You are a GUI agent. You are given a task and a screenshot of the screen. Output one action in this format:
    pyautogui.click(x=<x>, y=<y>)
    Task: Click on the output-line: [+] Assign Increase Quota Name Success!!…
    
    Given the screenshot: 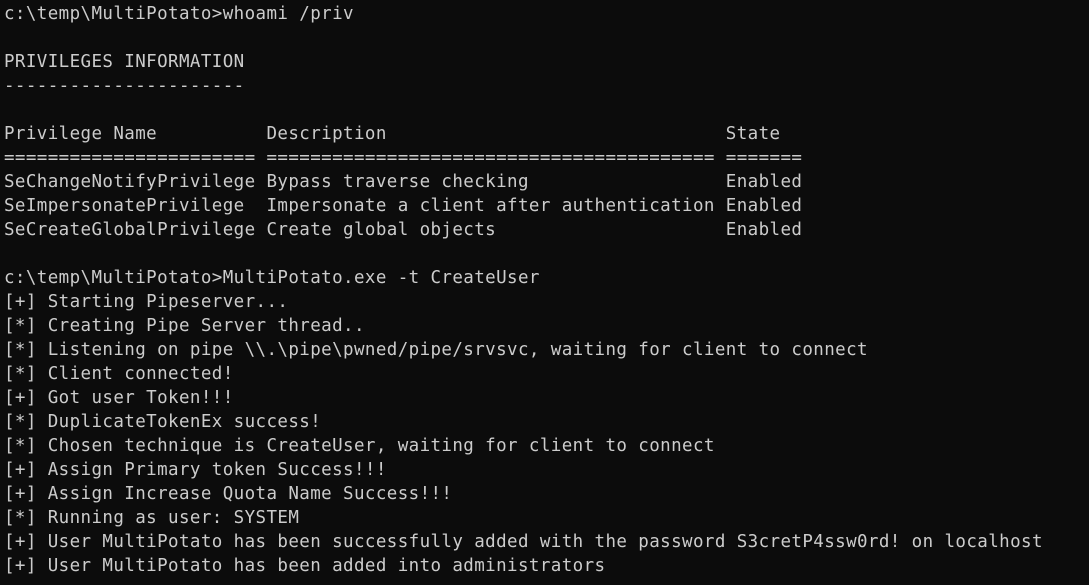 What is the action you would take?
    pyautogui.click(x=228, y=494)
    